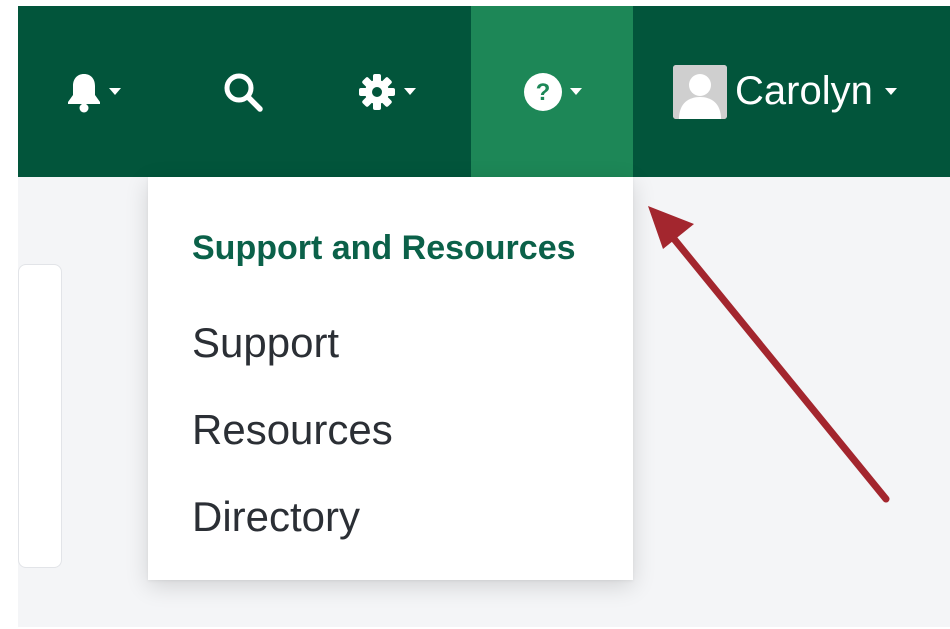  What do you see at coordinates (700, 91) in the screenshot?
I see `user-avatar-icon` at bounding box center [700, 91].